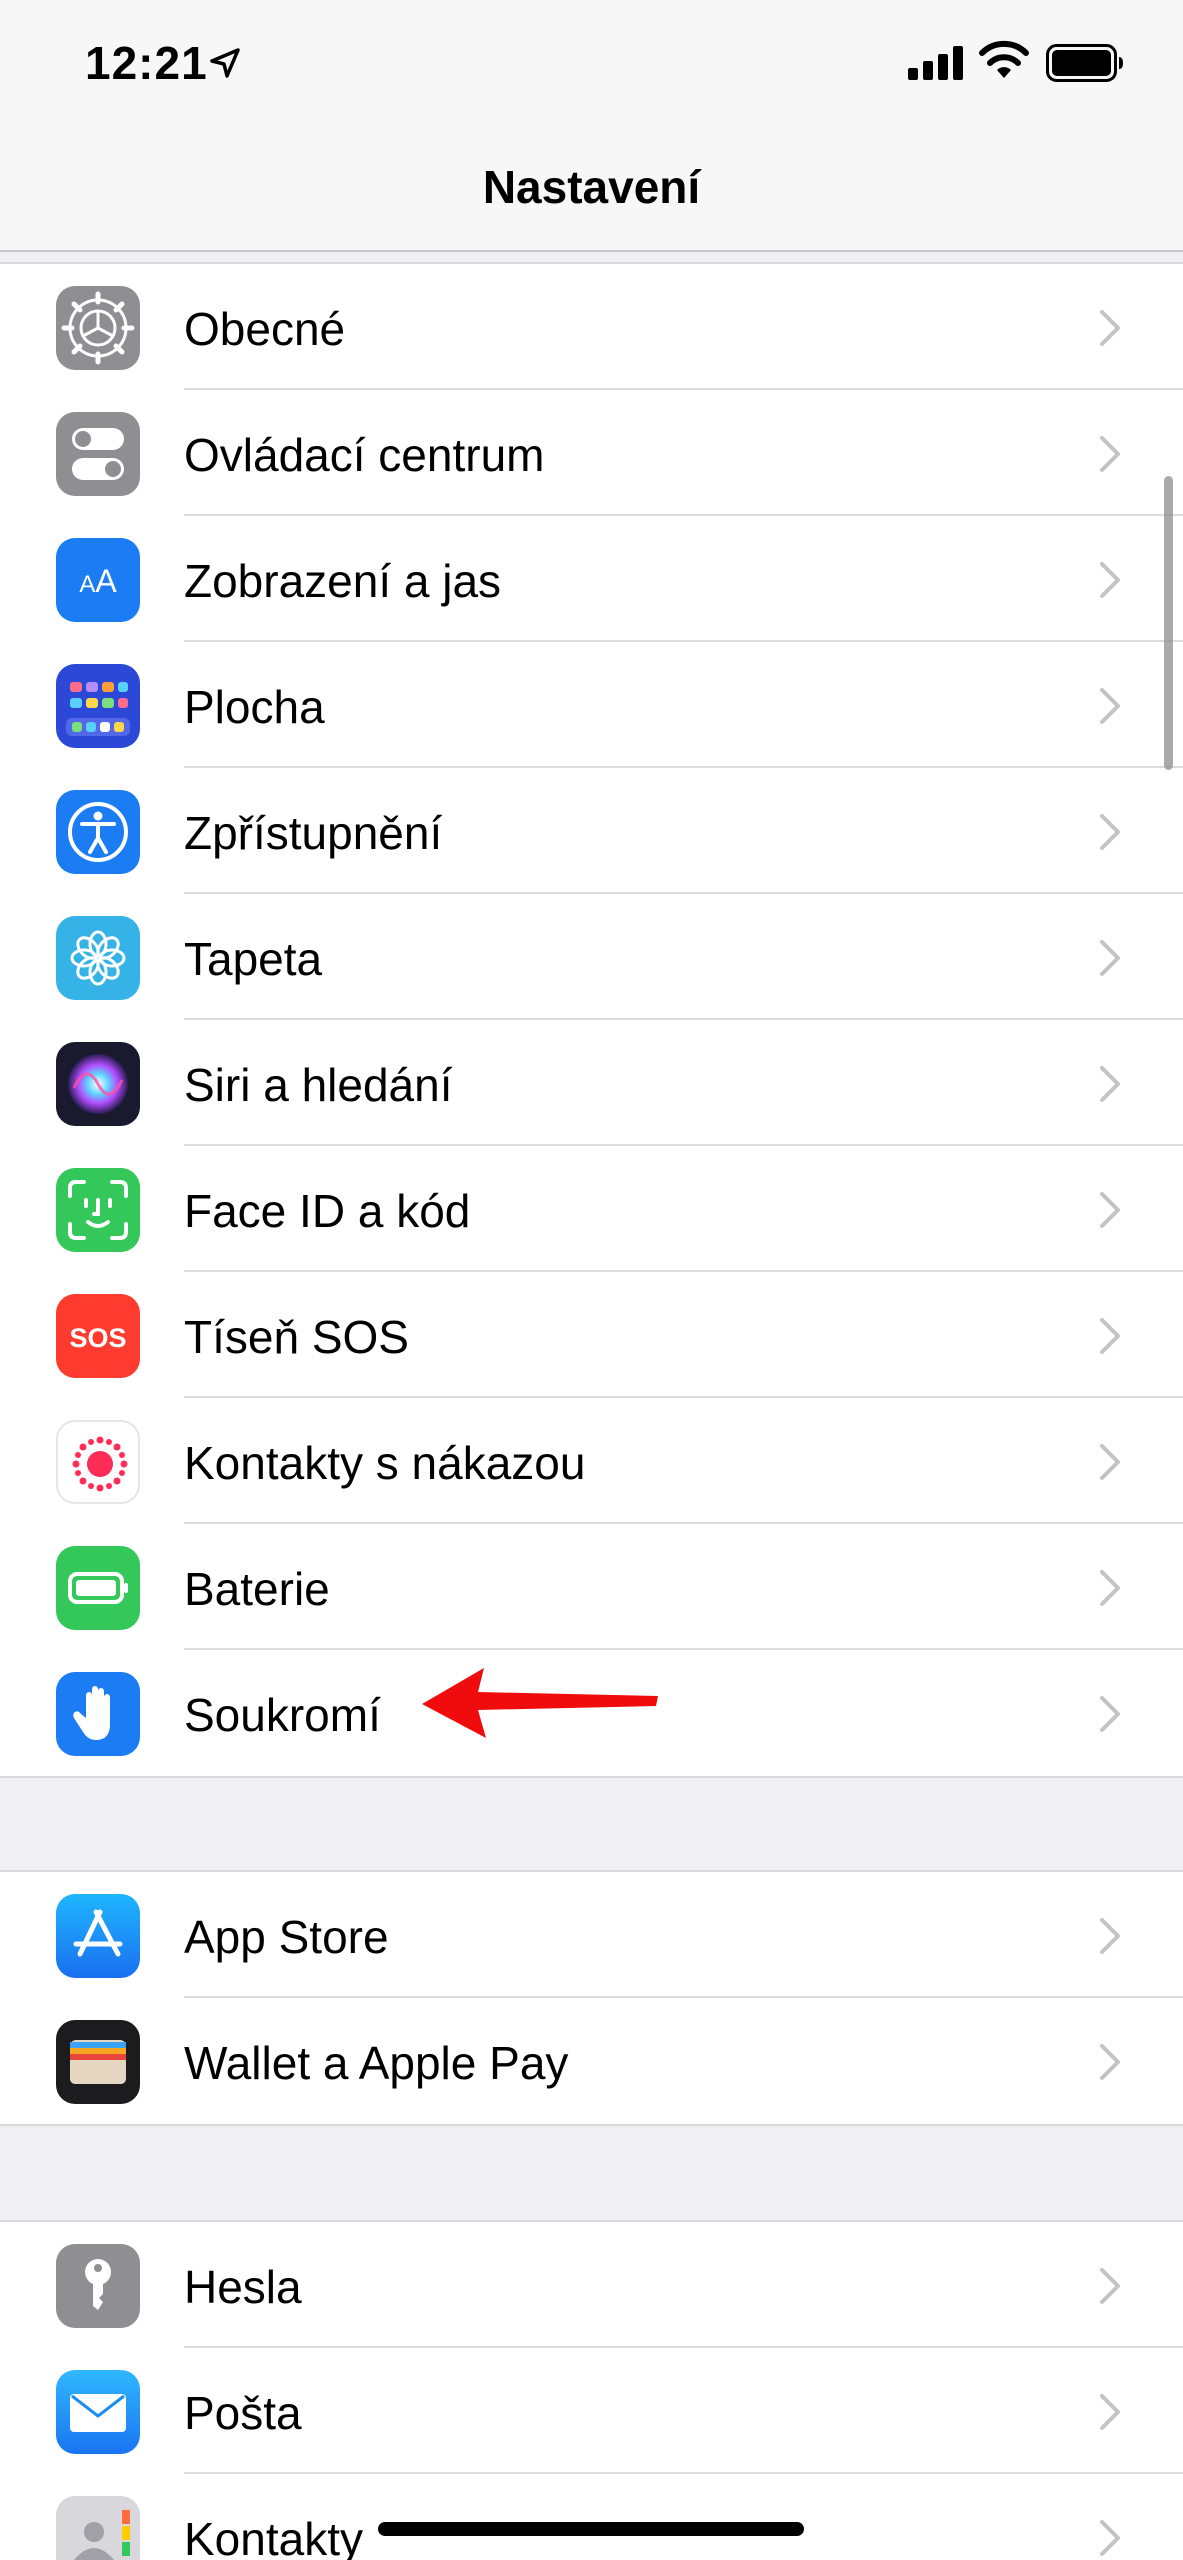 This screenshot has height=2560, width=1183. I want to click on accessibility-icon, so click(98, 832).